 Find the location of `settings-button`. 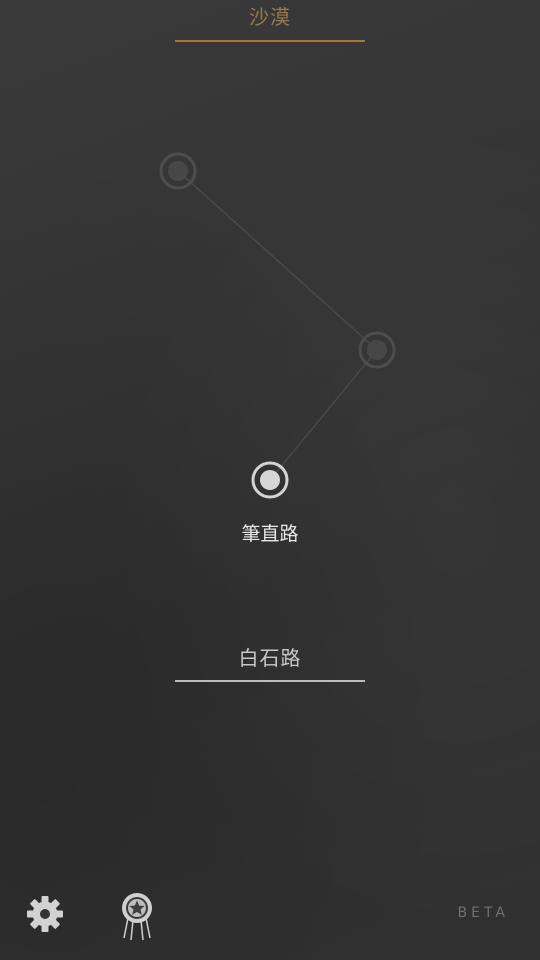

settings-button is located at coordinates (45, 914).